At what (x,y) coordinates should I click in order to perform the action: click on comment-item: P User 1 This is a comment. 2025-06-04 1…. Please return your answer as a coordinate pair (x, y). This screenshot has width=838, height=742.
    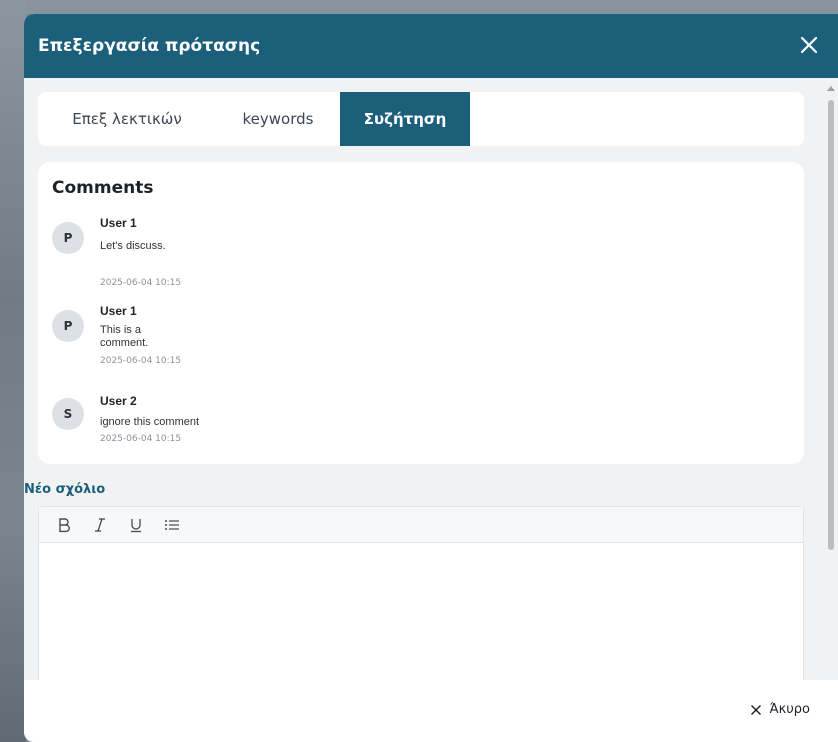
    Looking at the image, I should click on (352, 344).